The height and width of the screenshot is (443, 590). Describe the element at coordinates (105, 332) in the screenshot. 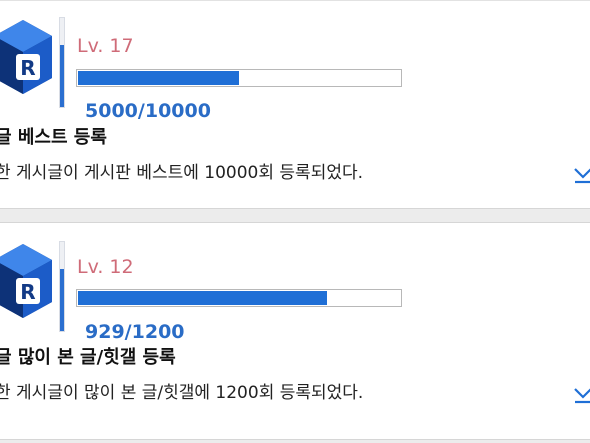

I see `progress-current: 929` at that location.